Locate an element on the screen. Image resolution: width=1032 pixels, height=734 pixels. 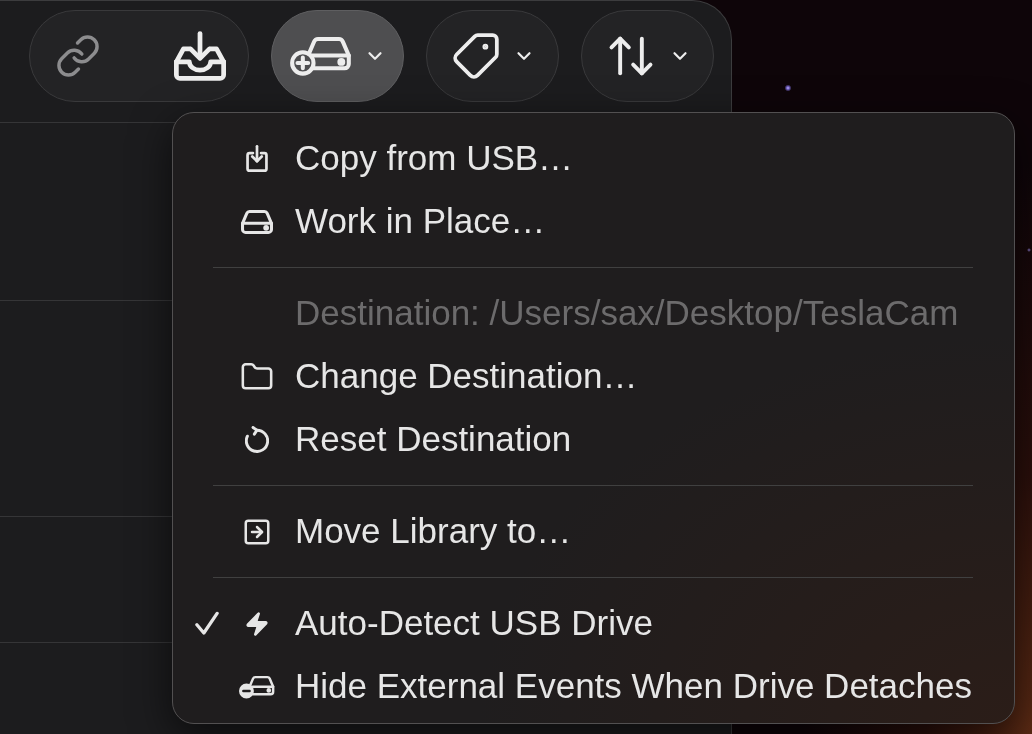
tag-icon is located at coordinates (475, 56).